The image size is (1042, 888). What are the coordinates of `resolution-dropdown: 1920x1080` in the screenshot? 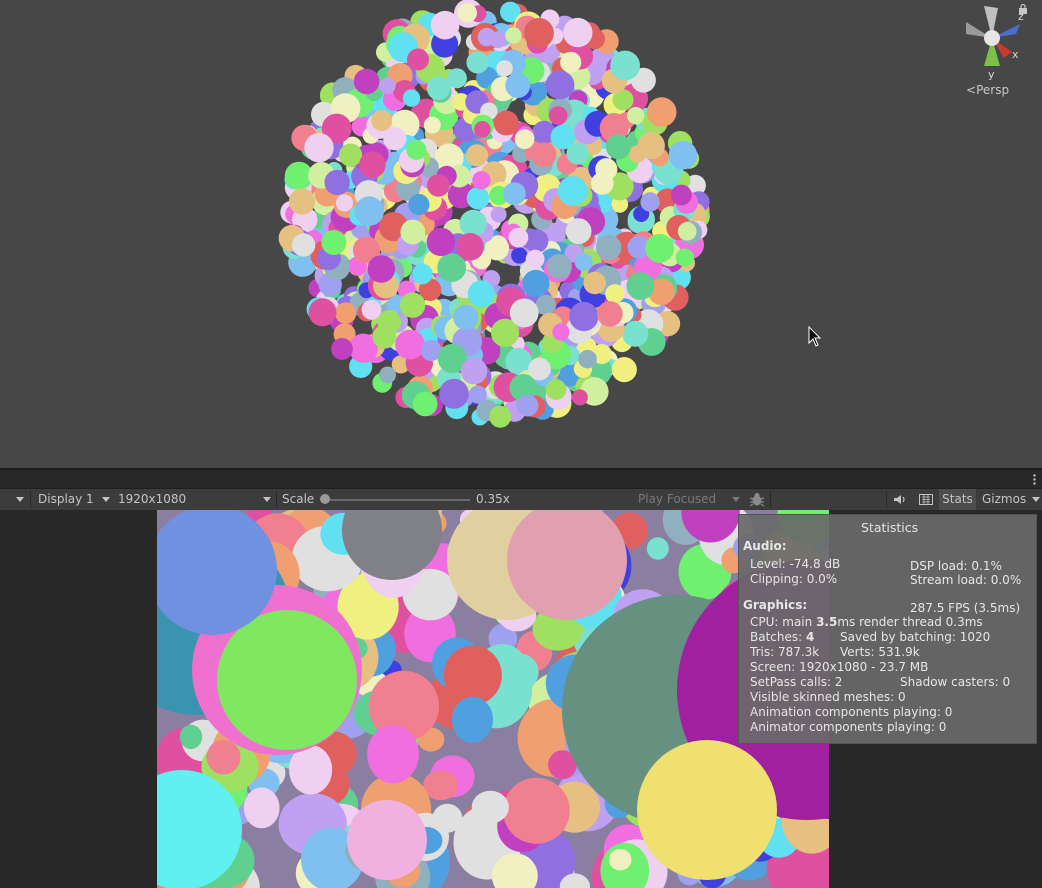 It's located at (195, 499).